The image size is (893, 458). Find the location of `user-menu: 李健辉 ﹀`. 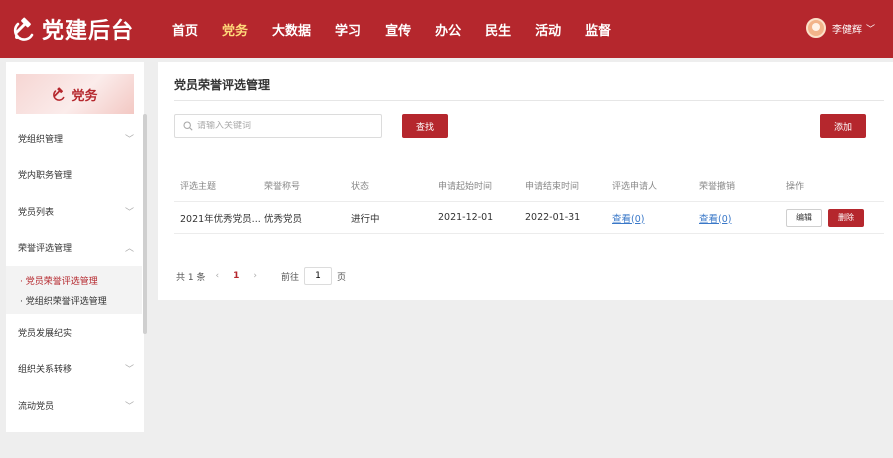

user-menu: 李健辉 ﹀ is located at coordinates (840, 28).